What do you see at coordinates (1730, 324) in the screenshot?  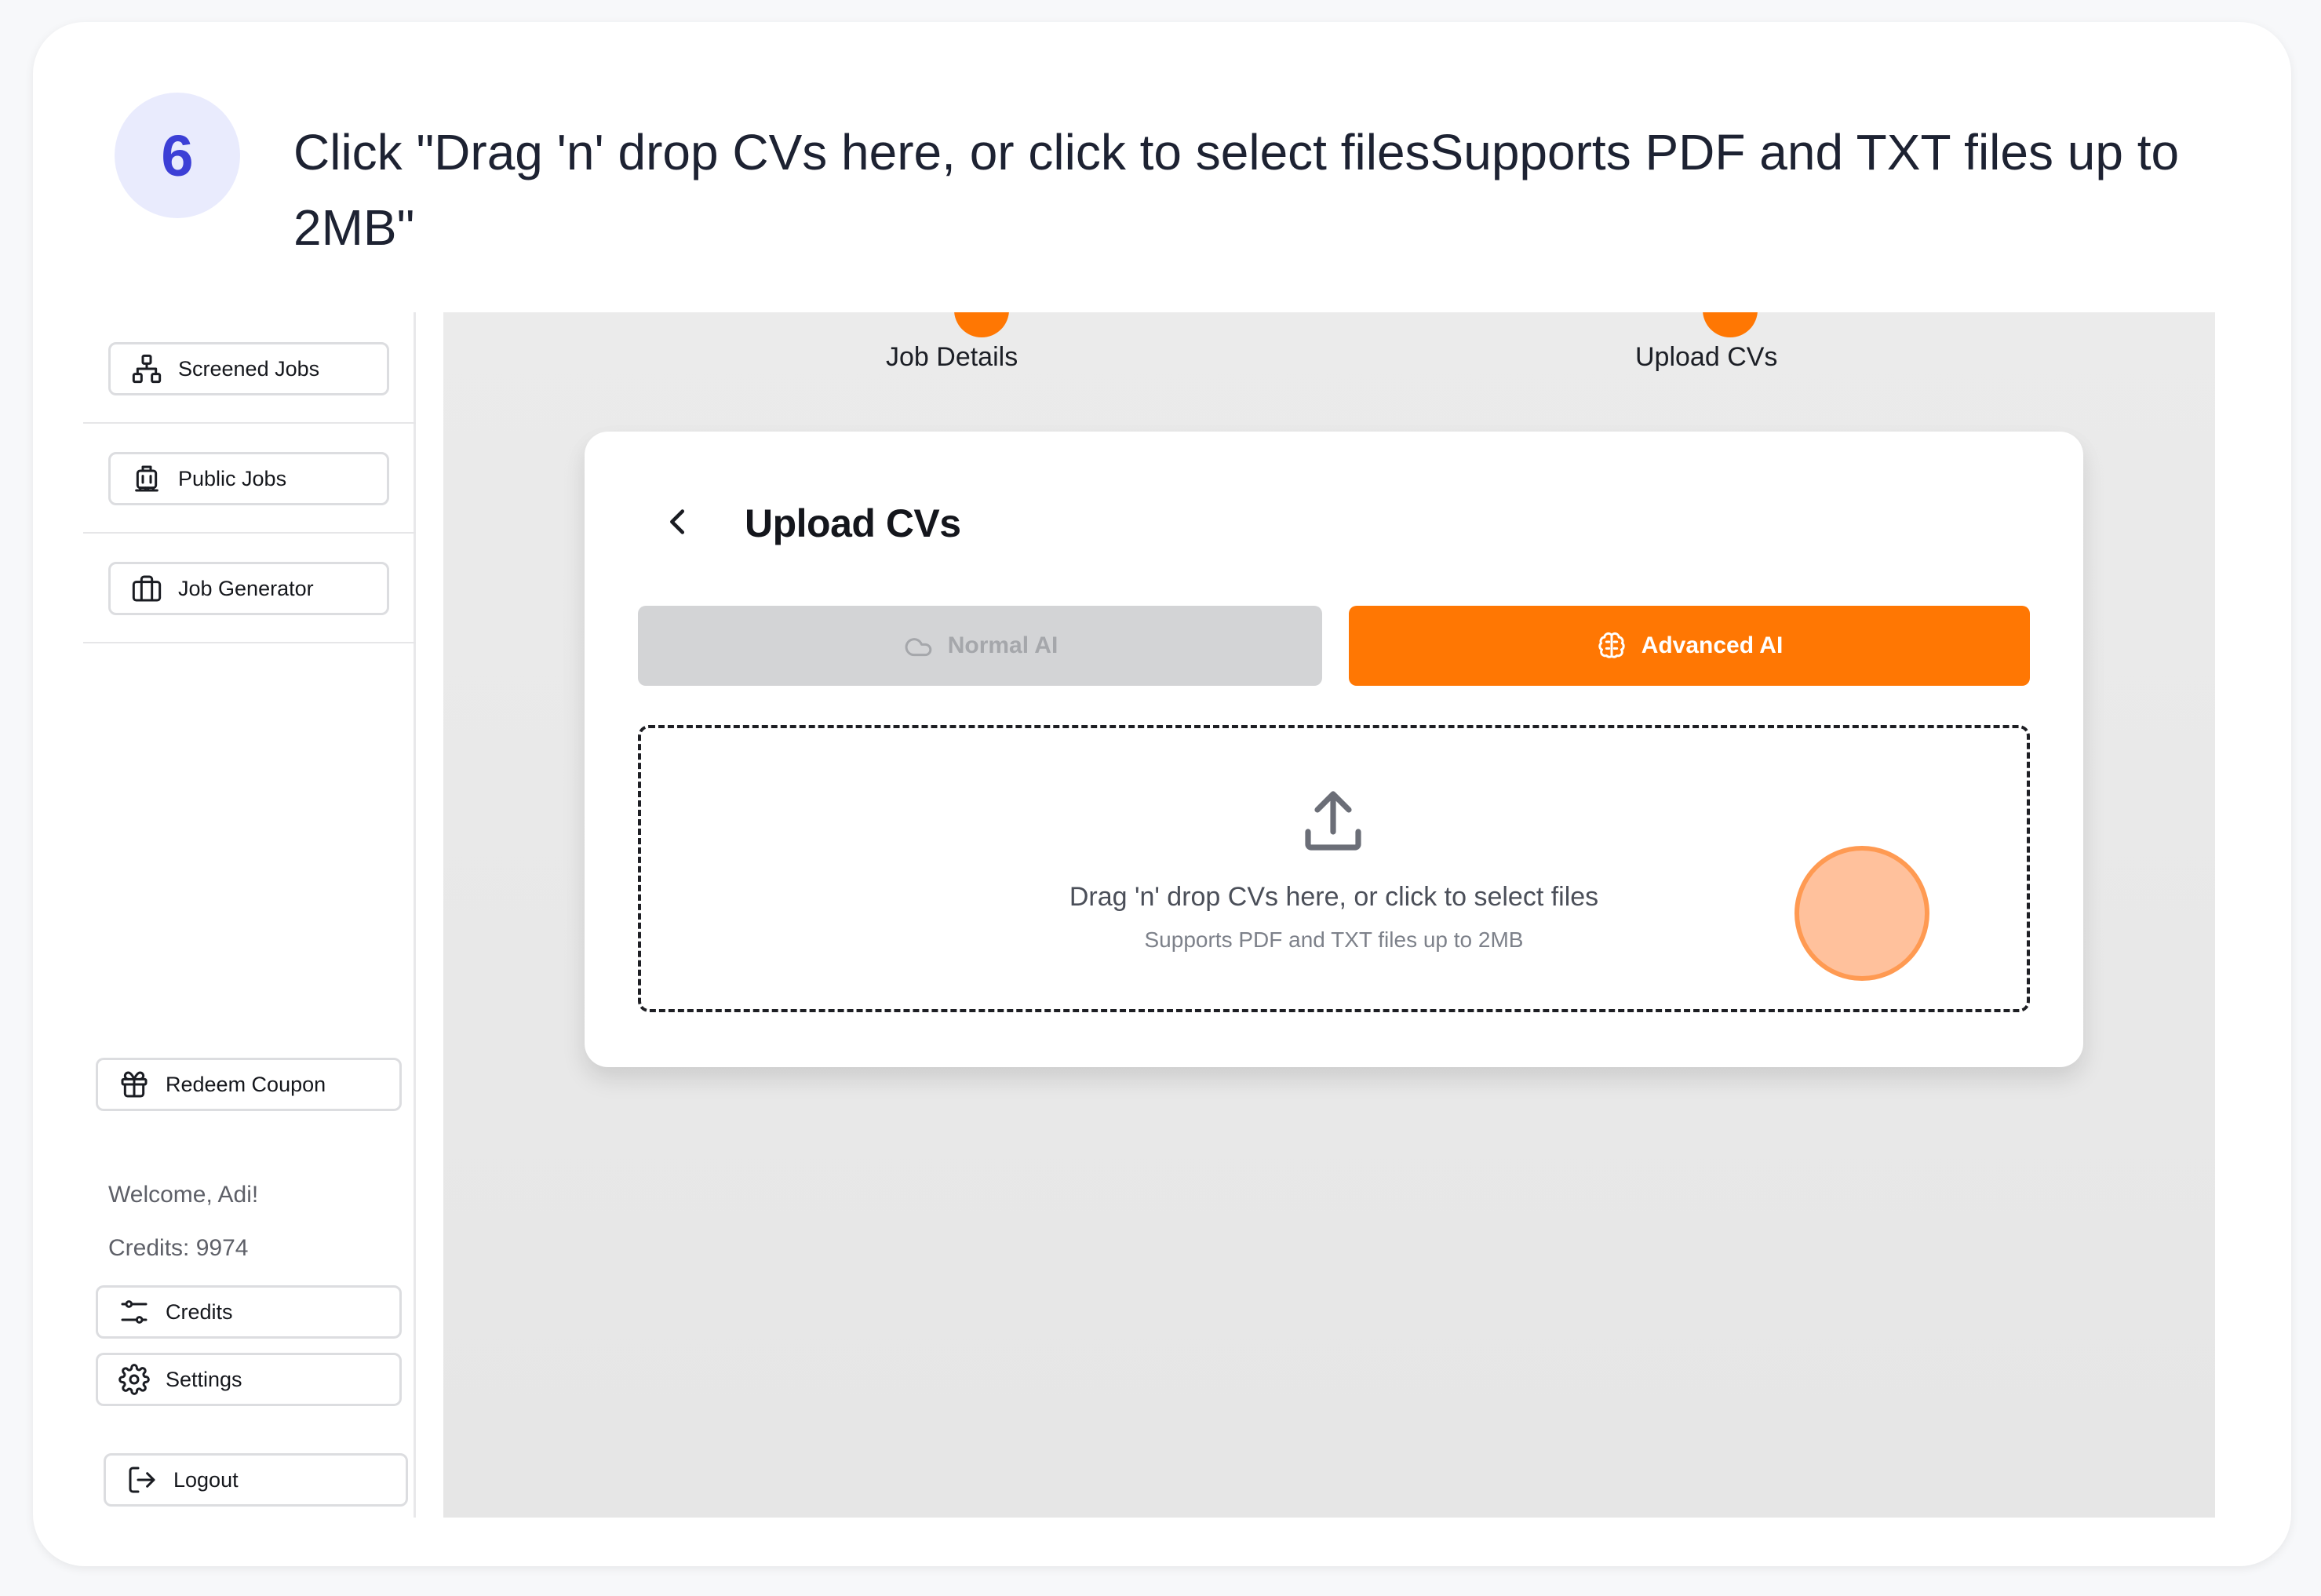 I see `step-indicator-upload-cvs` at bounding box center [1730, 324].